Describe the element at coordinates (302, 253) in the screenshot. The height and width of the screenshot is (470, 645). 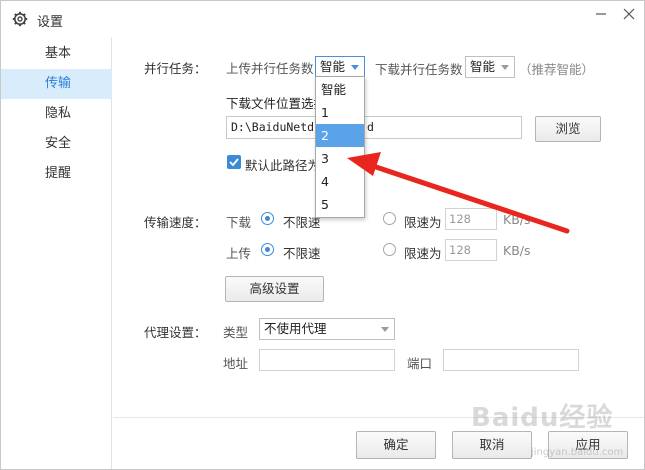
I see `upload-unlimited-label: 不限速` at that location.